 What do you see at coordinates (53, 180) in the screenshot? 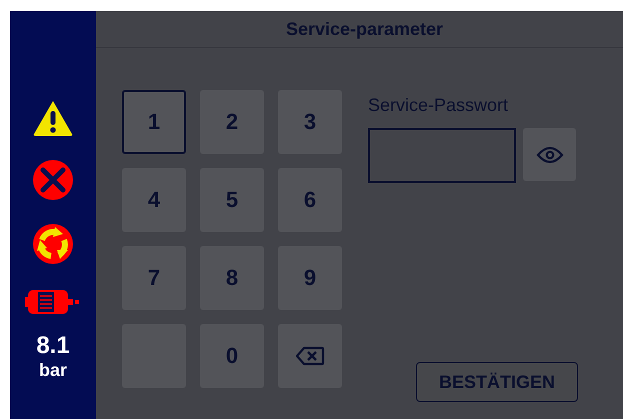
I see `error-icon` at bounding box center [53, 180].